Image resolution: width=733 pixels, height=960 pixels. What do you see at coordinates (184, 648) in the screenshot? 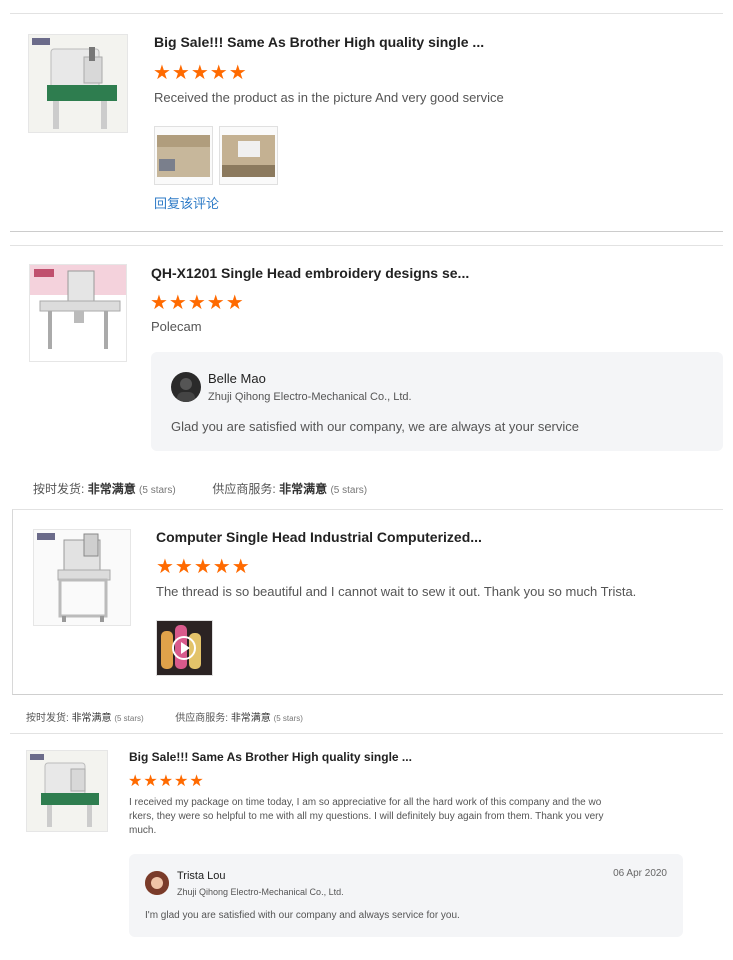
I see `review-video` at bounding box center [184, 648].